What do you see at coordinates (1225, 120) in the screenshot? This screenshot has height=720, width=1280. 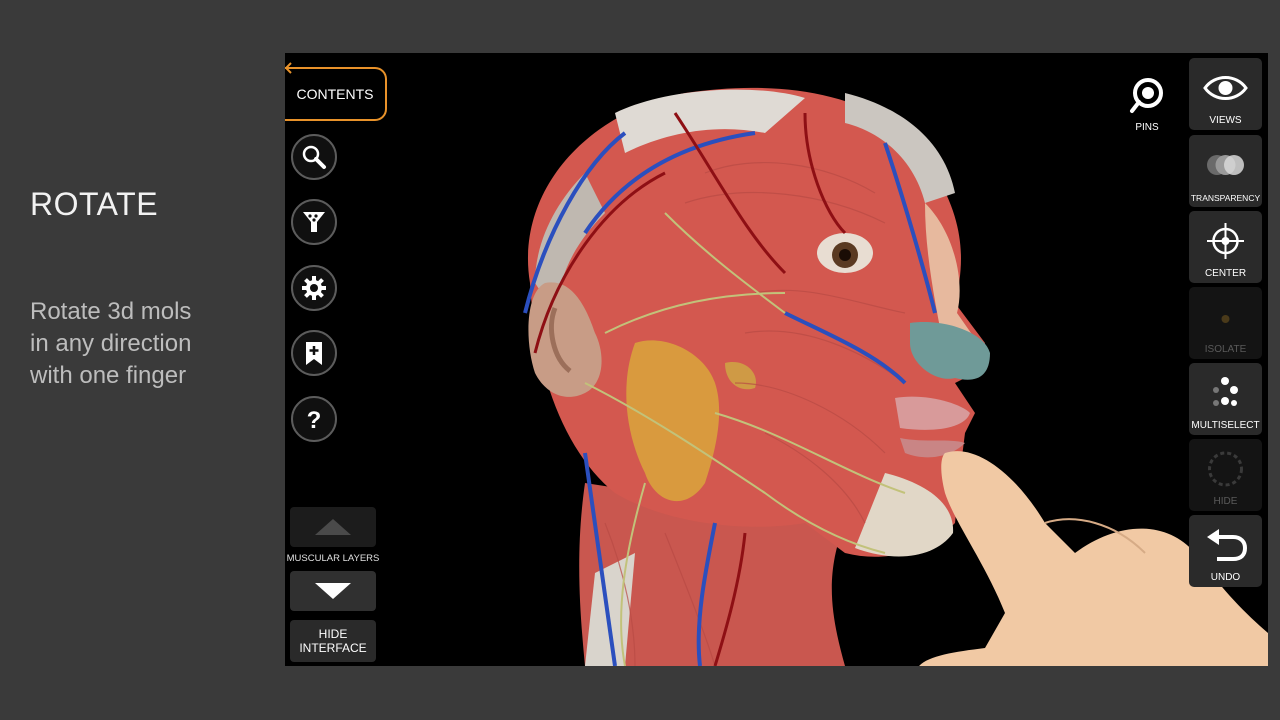 I see `views-label: VIEWS` at bounding box center [1225, 120].